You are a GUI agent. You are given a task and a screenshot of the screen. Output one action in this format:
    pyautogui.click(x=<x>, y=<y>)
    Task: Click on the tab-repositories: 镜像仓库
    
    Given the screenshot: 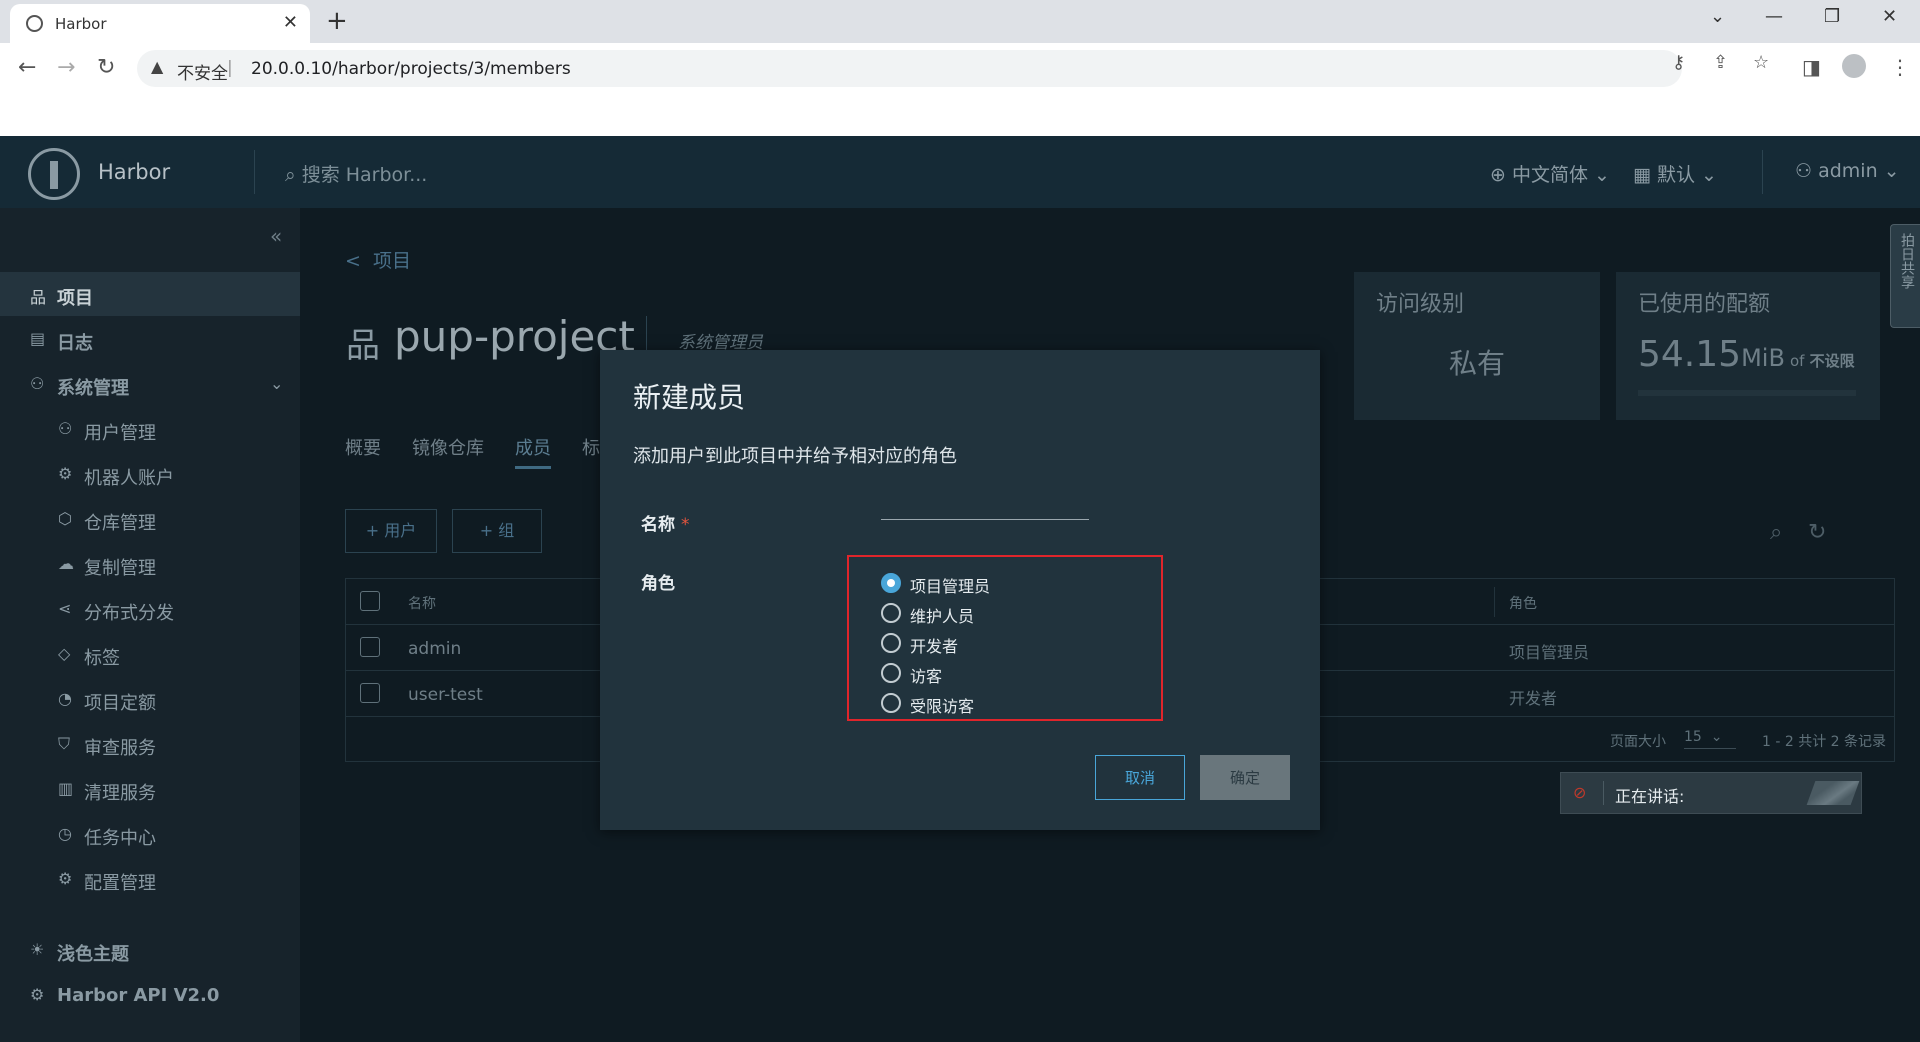 What is the action you would take?
    pyautogui.click(x=448, y=447)
    